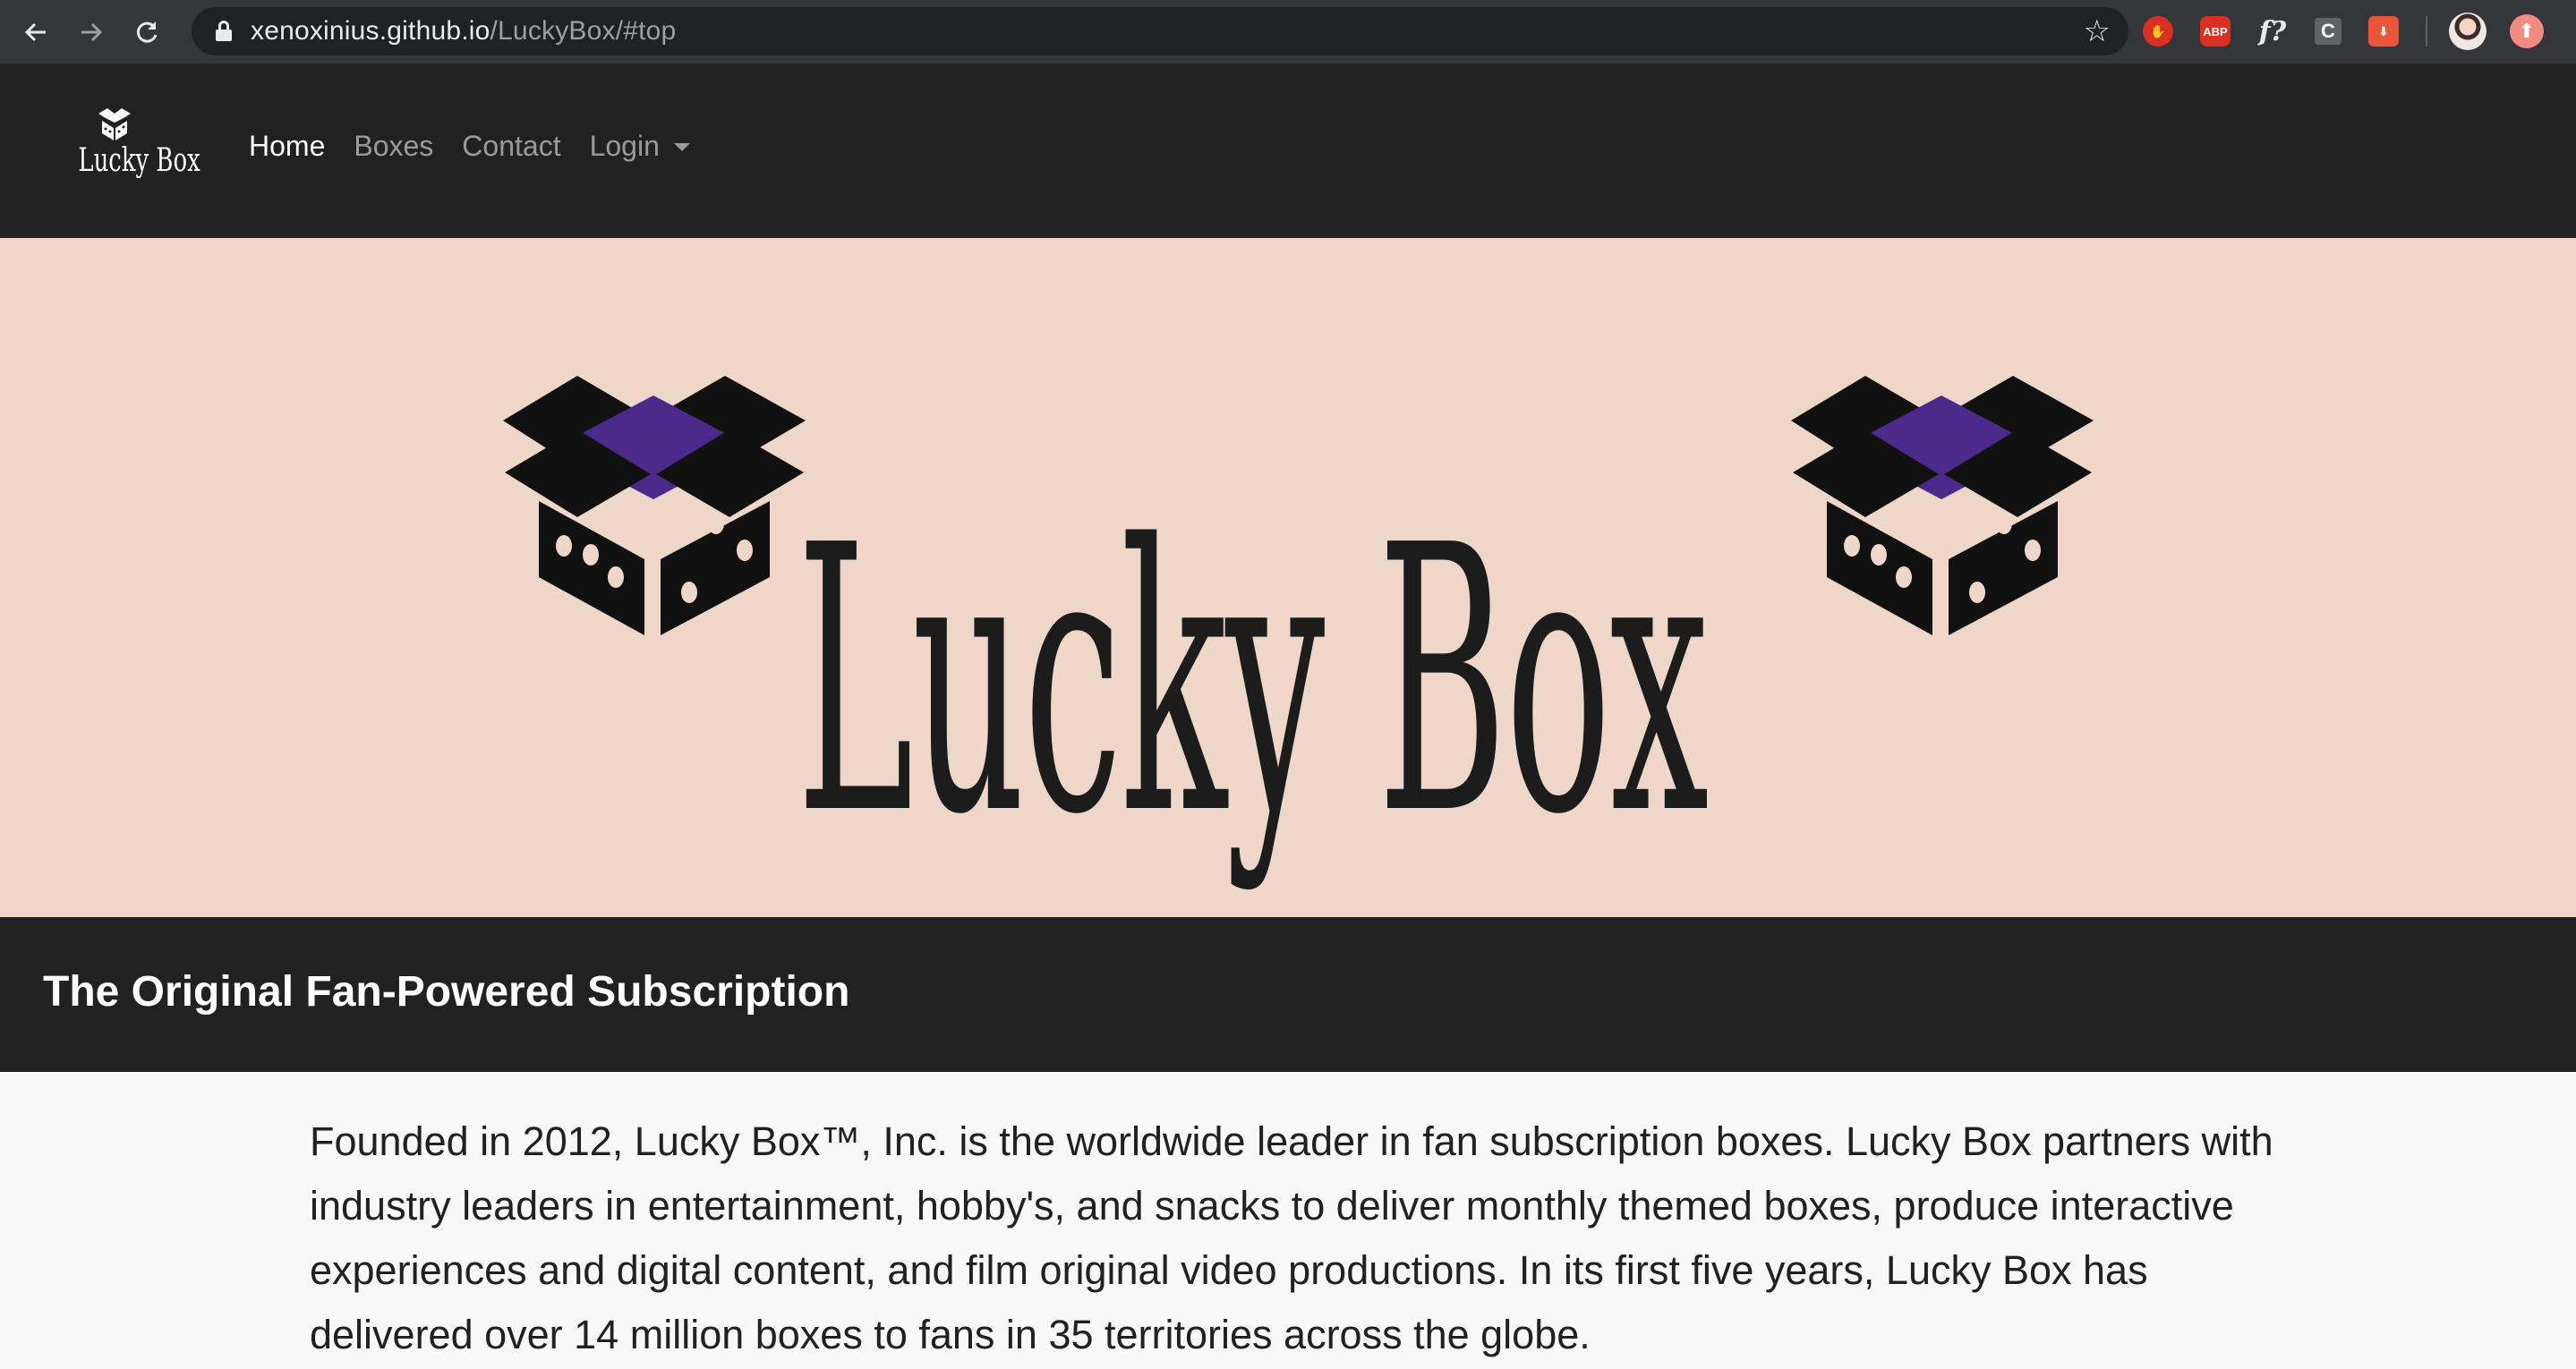  Describe the element at coordinates (224, 31) in the screenshot. I see `lock-icon` at that location.